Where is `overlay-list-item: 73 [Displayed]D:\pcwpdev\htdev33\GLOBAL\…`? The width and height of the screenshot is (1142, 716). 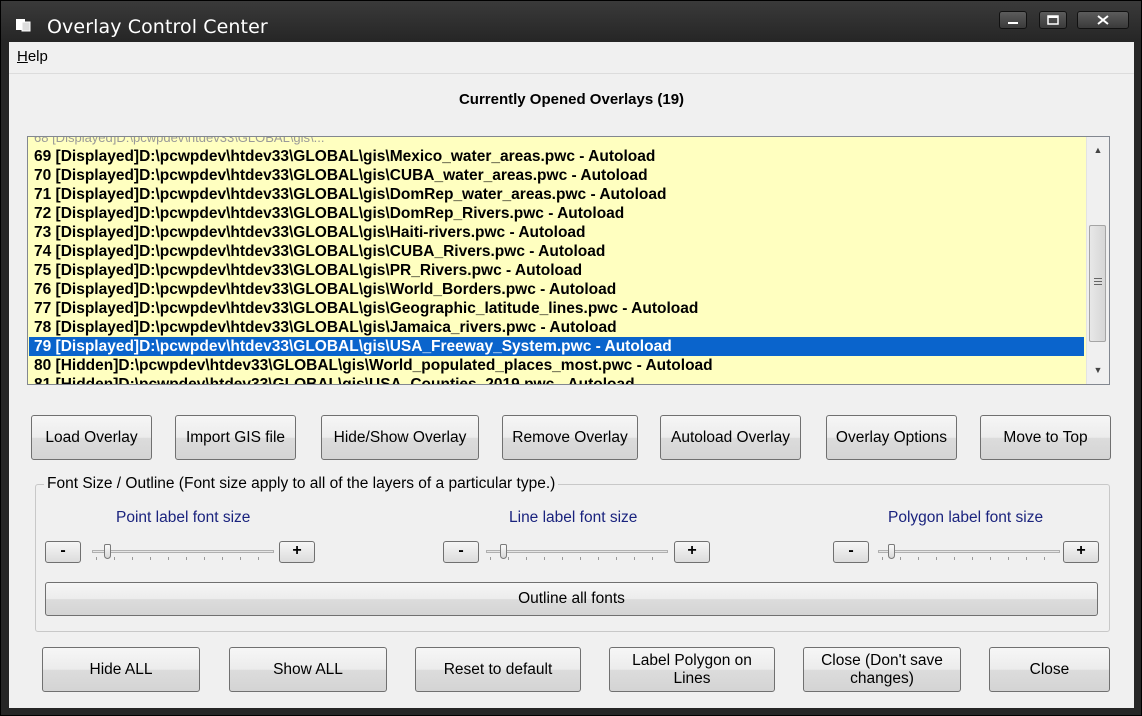
overlay-list-item: 73 [Displayed]D:\pcwpdev\htdev33\GLOBAL\… is located at coordinates (556, 232).